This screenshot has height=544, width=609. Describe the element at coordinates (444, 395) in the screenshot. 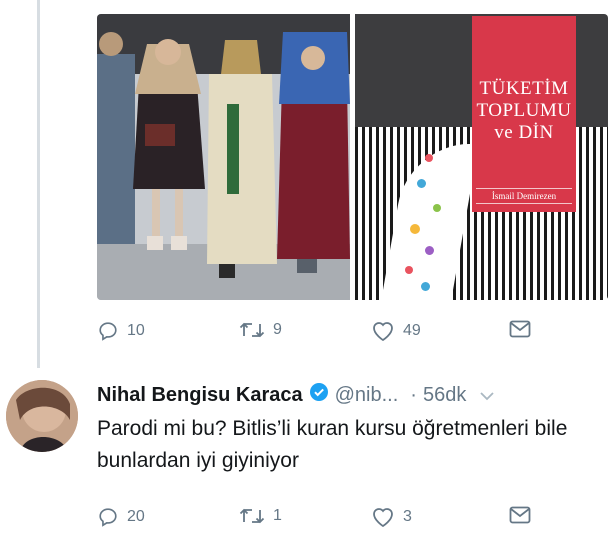

I see `timestamp: 56dk` at that location.